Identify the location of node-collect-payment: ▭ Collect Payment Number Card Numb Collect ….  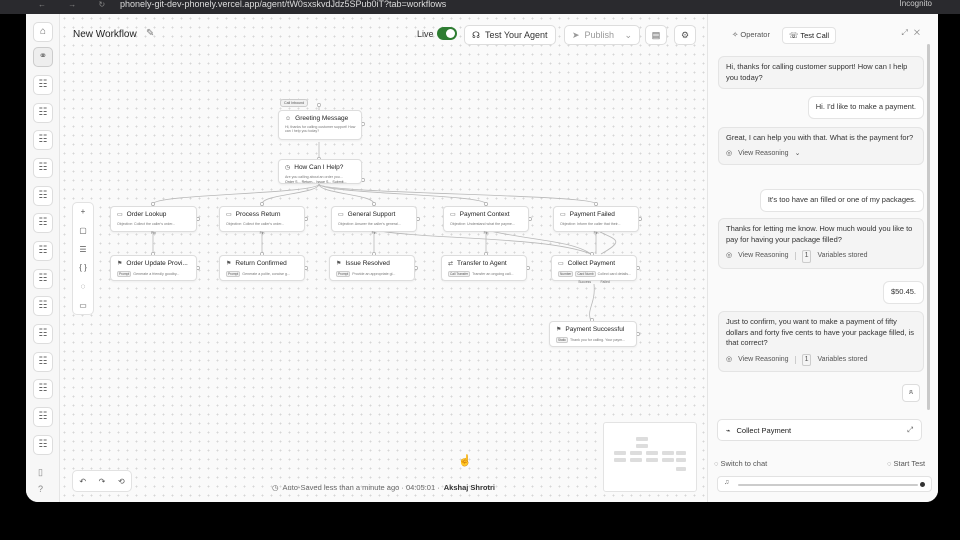
(594, 269).